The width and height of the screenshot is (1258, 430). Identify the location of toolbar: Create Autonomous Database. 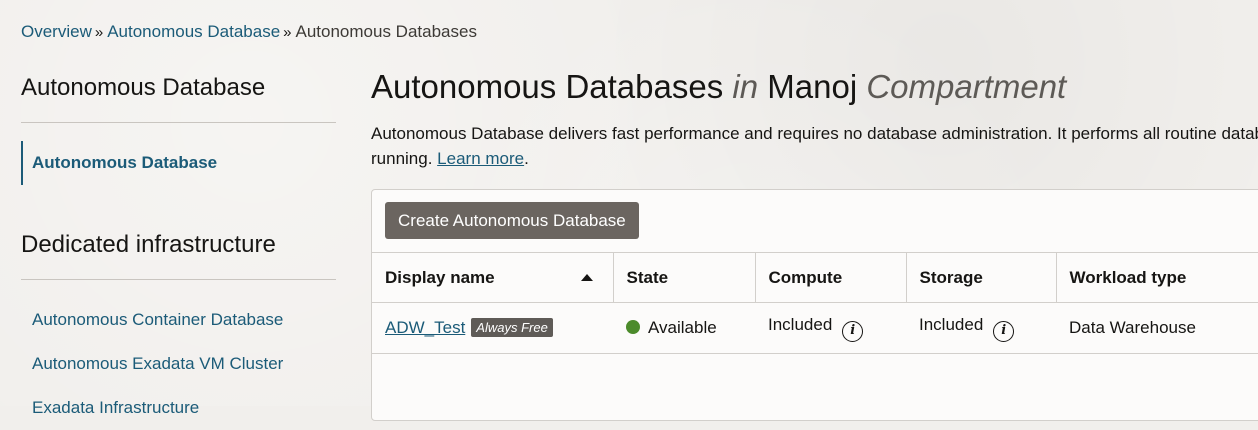
(815, 221).